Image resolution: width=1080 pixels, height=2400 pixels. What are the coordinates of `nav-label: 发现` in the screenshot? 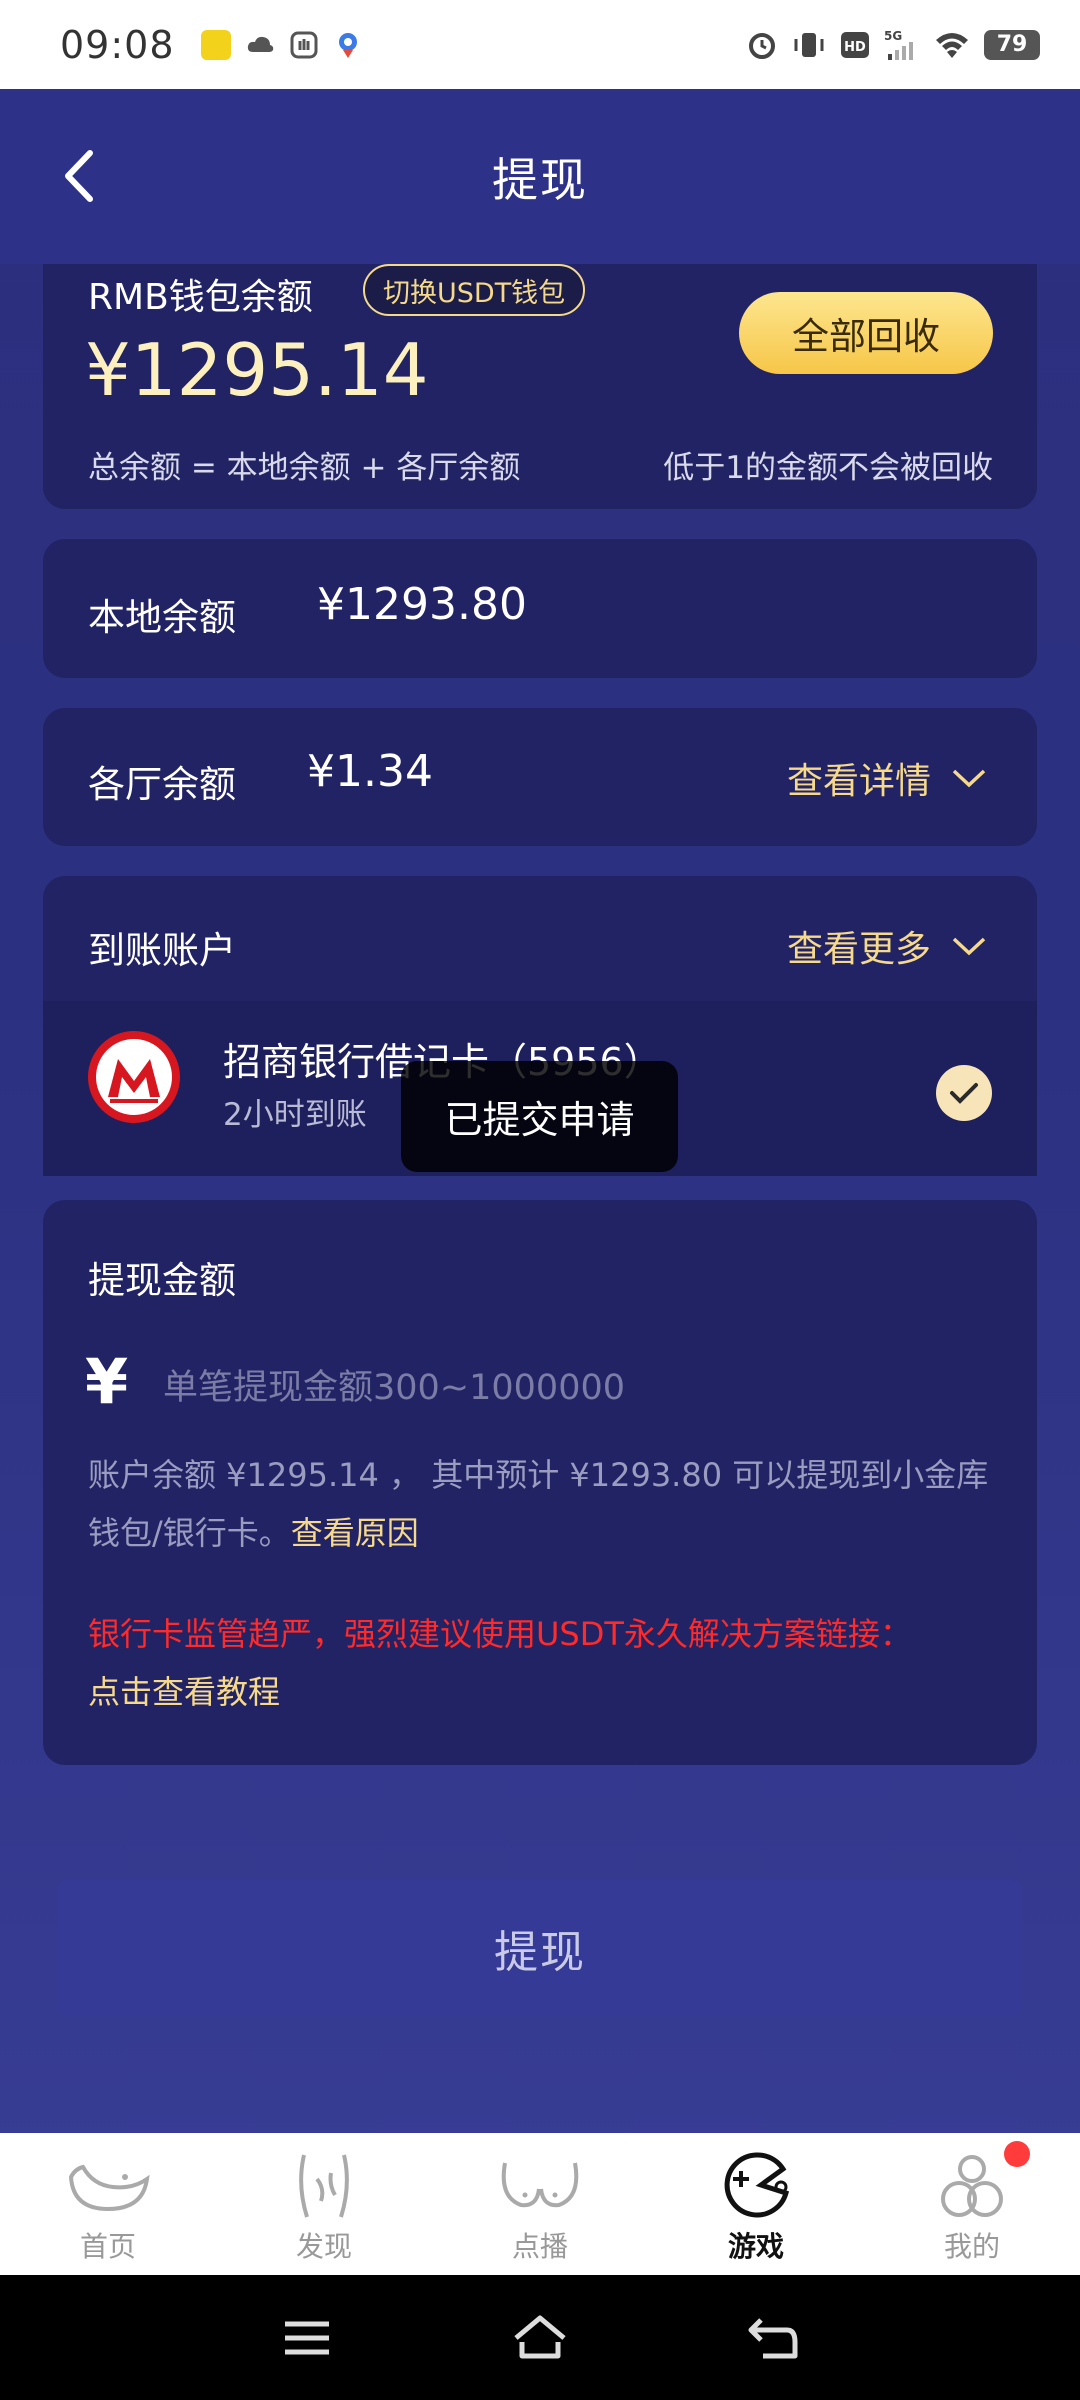 It's located at (323, 2246).